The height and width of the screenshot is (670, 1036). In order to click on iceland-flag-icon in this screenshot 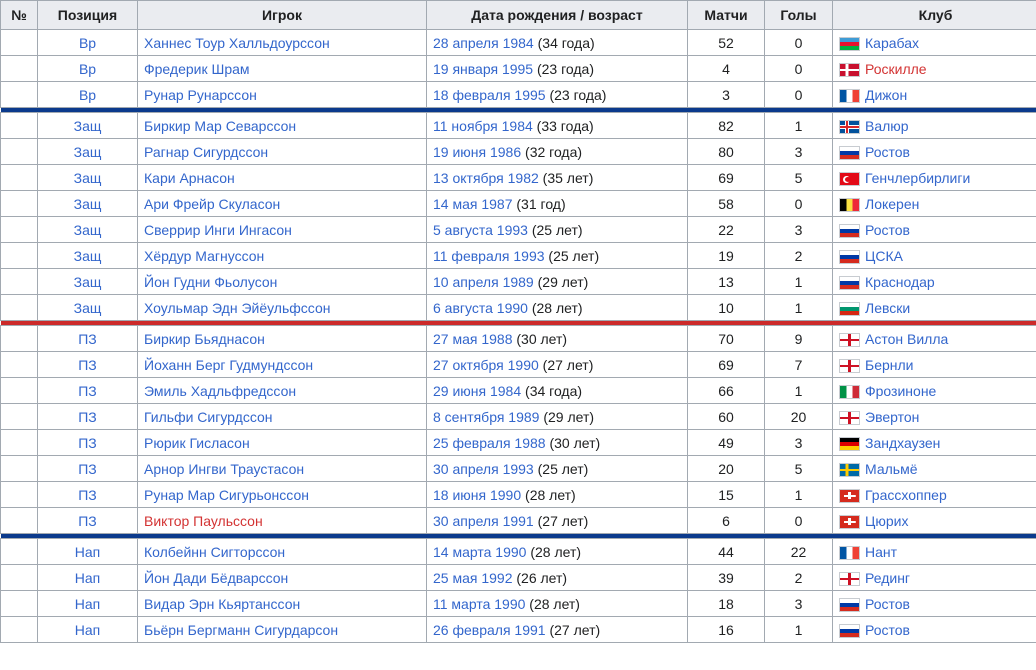, I will do `click(849, 126)`.